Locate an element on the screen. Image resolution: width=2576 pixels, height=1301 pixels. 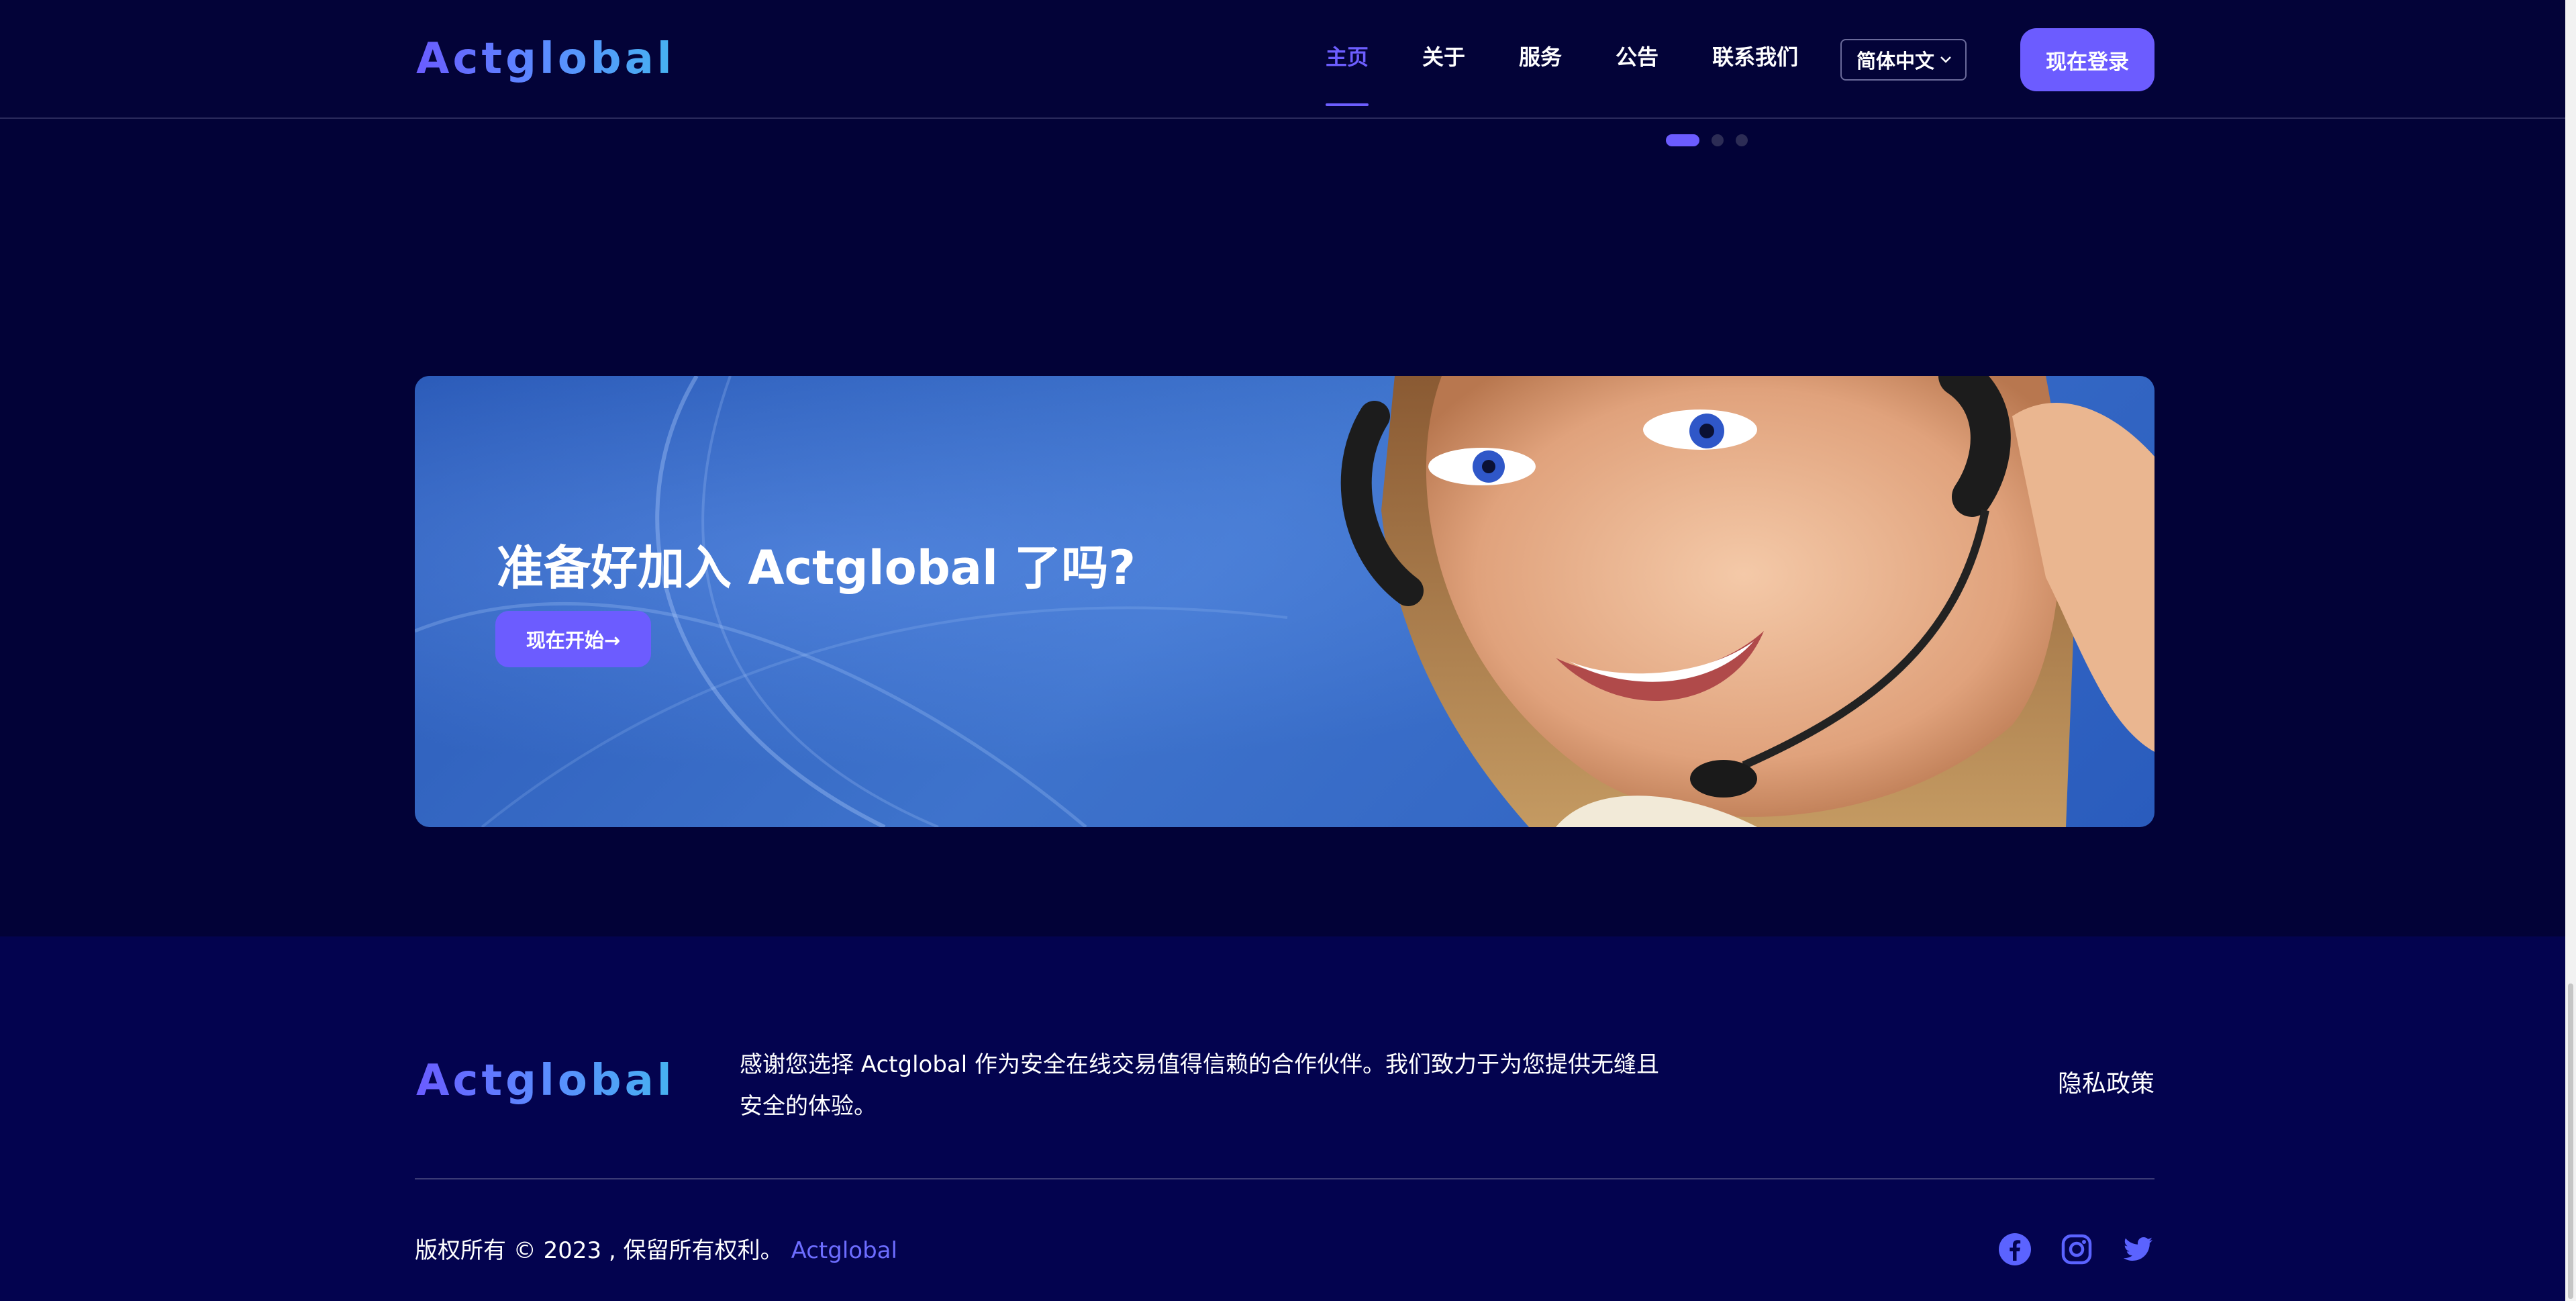
copyright: 版权所有 © 2023 , 保留所有权利。 Actglobal is located at coordinates (656, 1249).